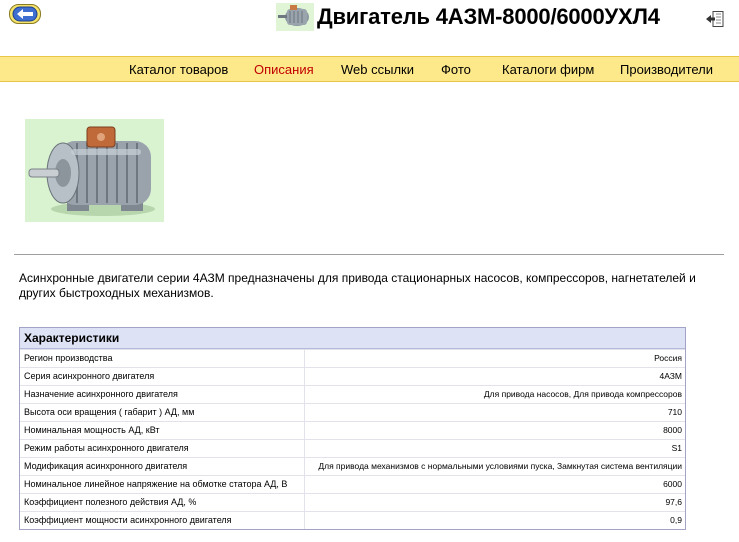  Describe the element at coordinates (178, 69) in the screenshot. I see `nav-item-catalog: Каталог товаров` at that location.